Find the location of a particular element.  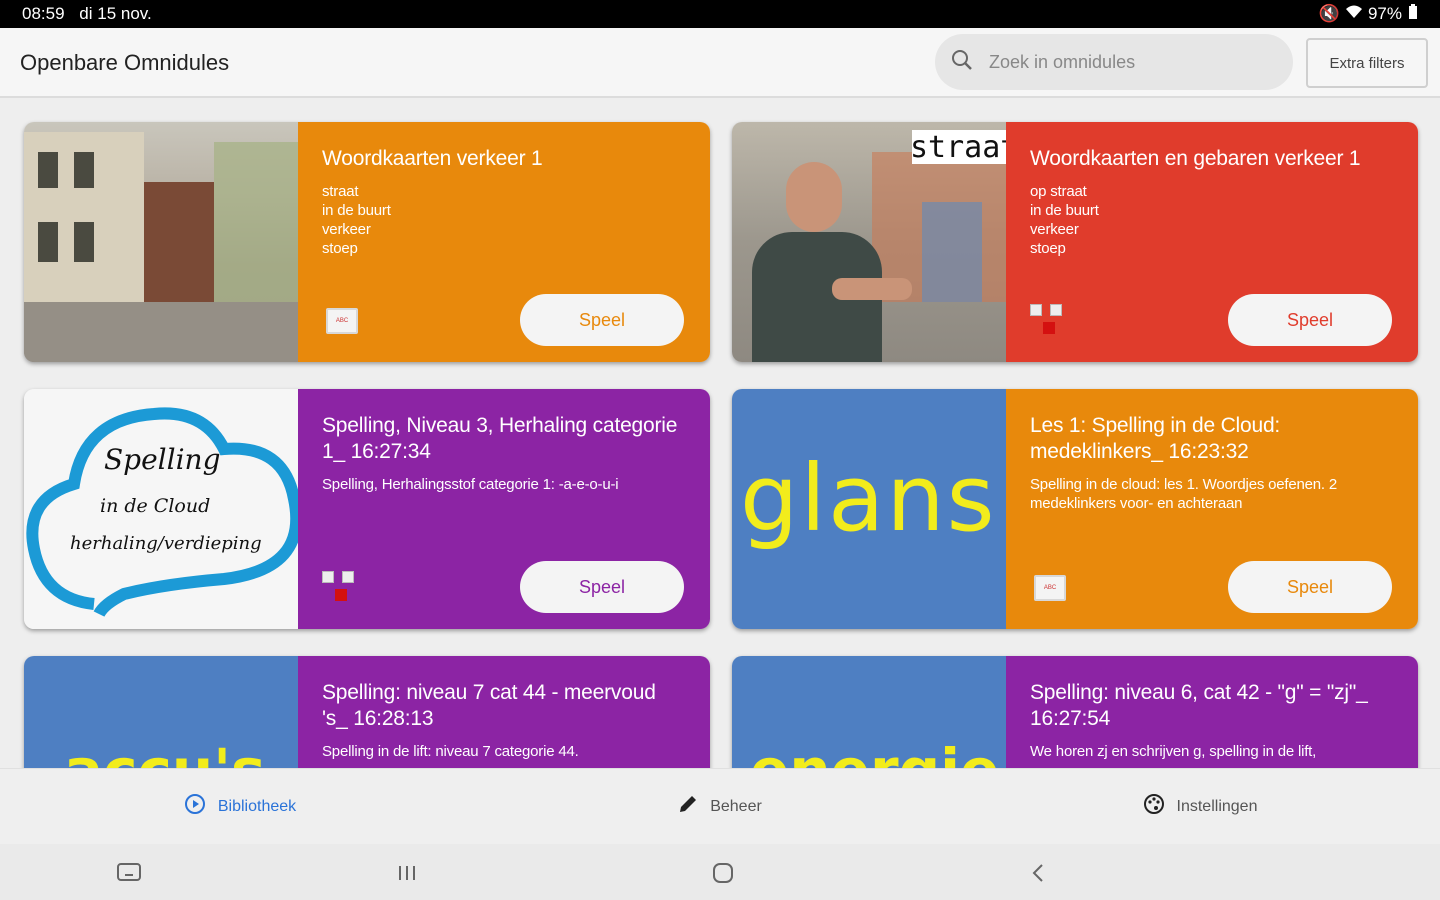

card-thumbnail-street-photo is located at coordinates (161, 242).